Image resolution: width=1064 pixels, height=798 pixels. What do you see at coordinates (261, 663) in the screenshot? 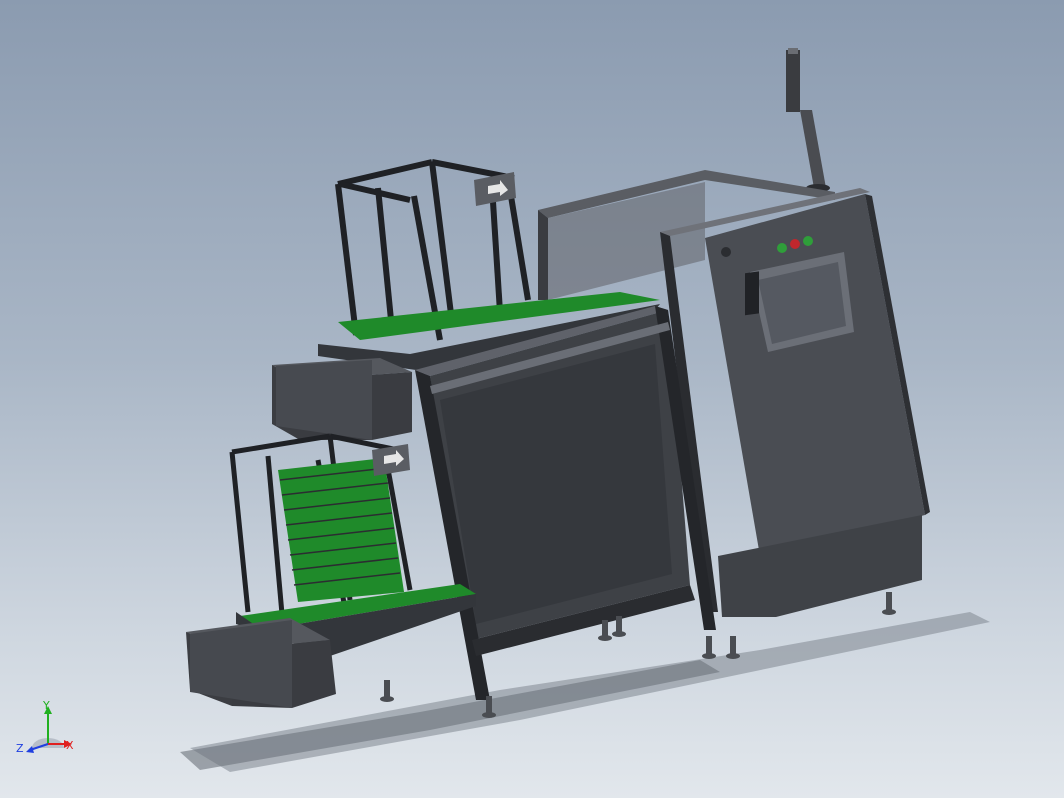
I see `lower-feed-box` at bounding box center [261, 663].